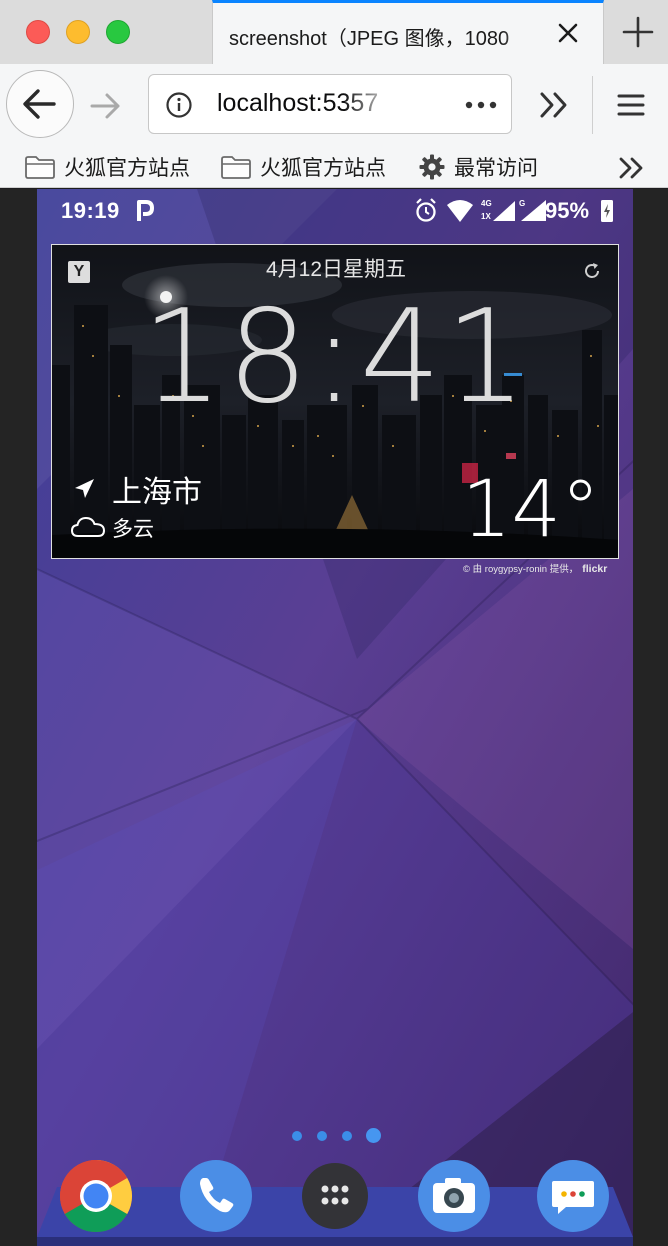 Image resolution: width=668 pixels, height=1246 pixels. What do you see at coordinates (78, 32) in the screenshot?
I see `window-minimize-button` at bounding box center [78, 32].